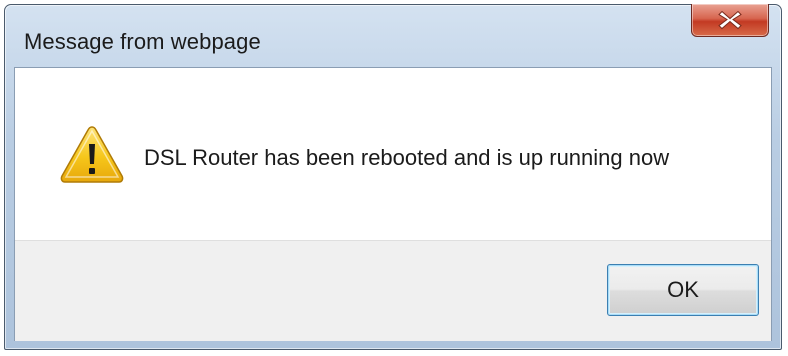  Describe the element at coordinates (92, 154) in the screenshot. I see `warning-icon` at that location.